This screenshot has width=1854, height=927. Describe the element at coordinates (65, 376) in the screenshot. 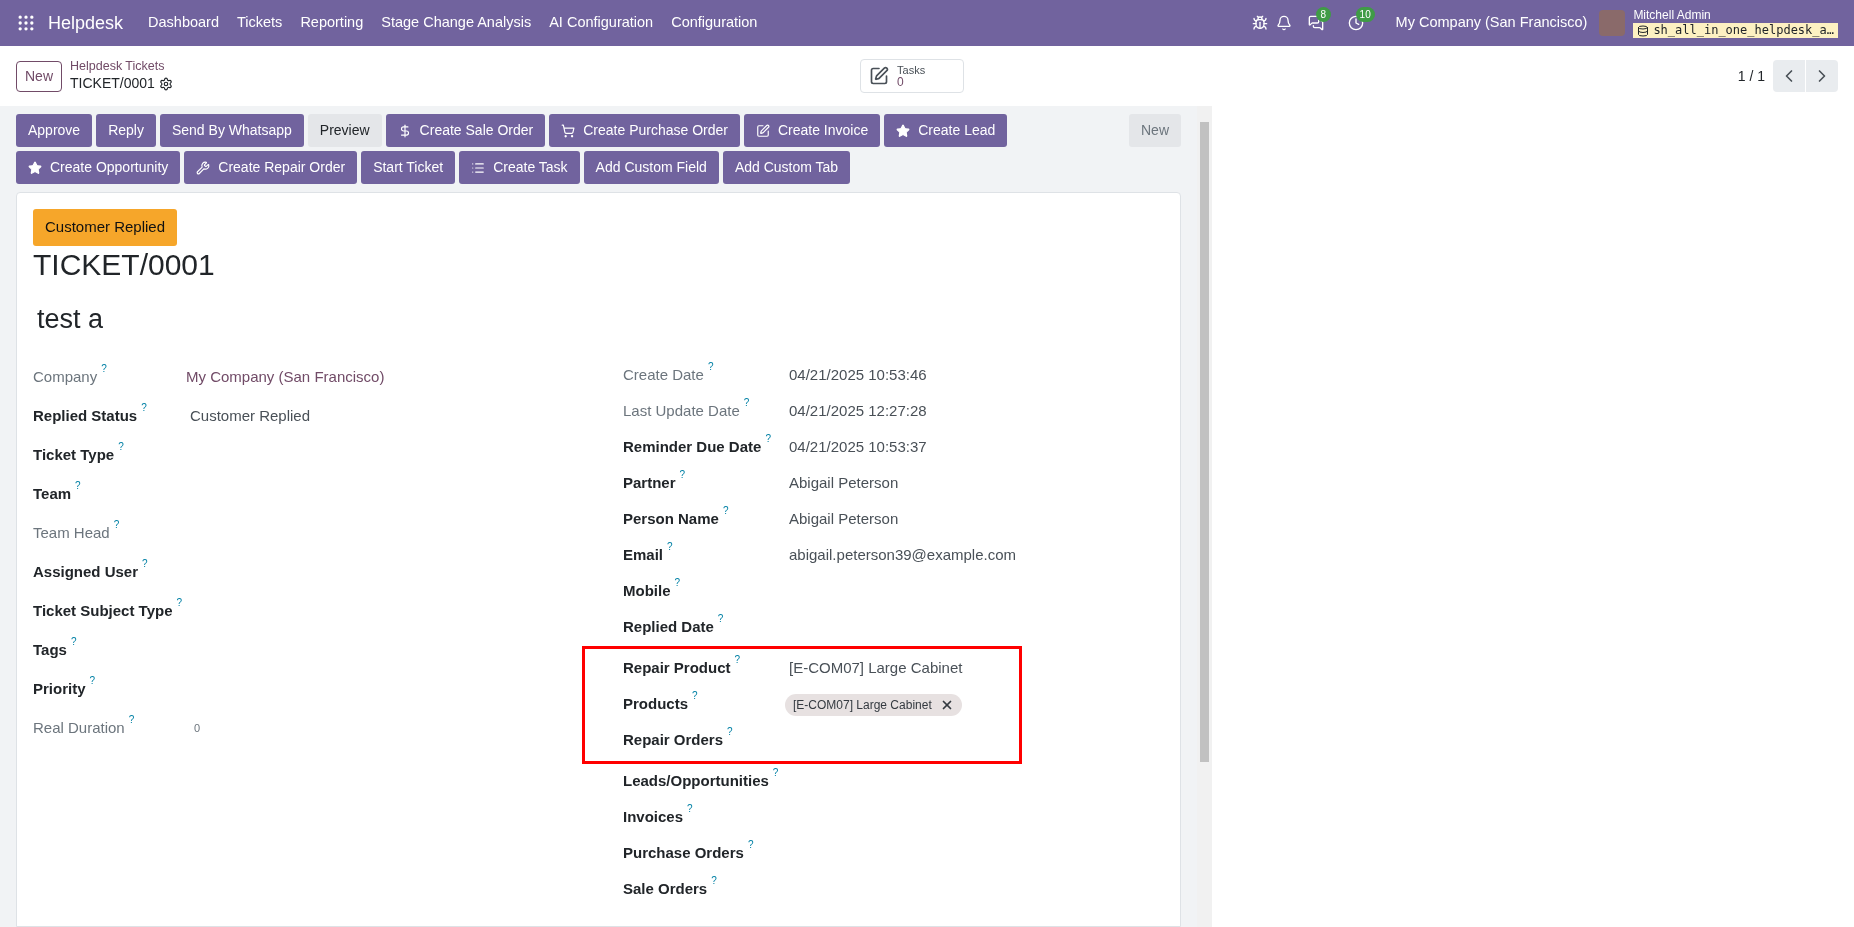

I see `field-label: Company` at that location.